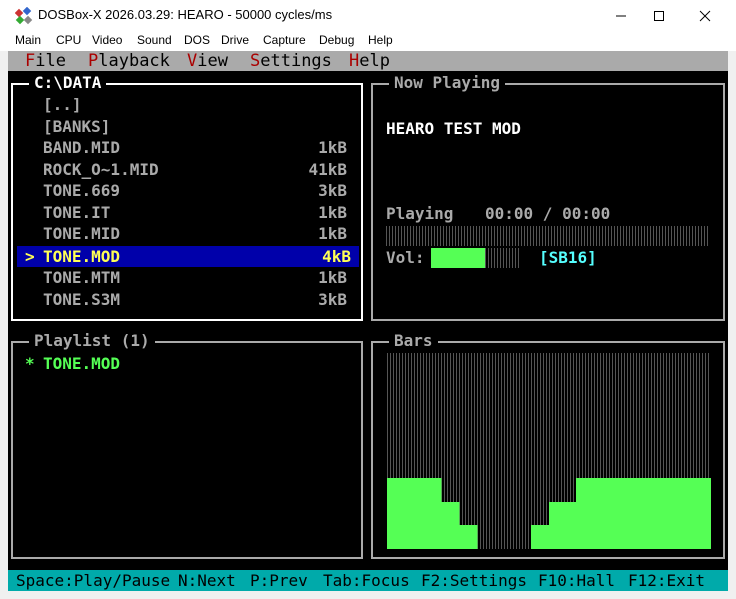  What do you see at coordinates (549, 451) in the screenshot?
I see `spectrum-area` at bounding box center [549, 451].